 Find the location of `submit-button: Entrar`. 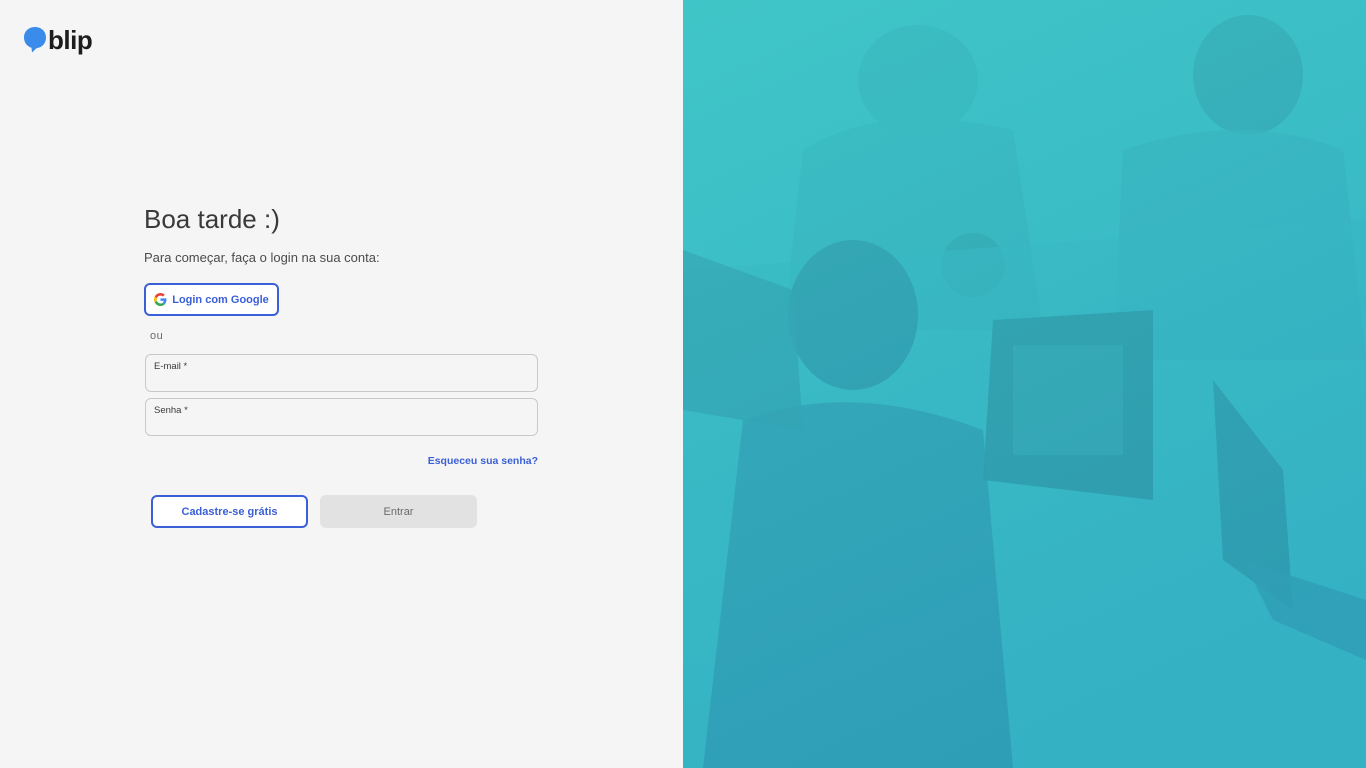

submit-button: Entrar is located at coordinates (398, 511).